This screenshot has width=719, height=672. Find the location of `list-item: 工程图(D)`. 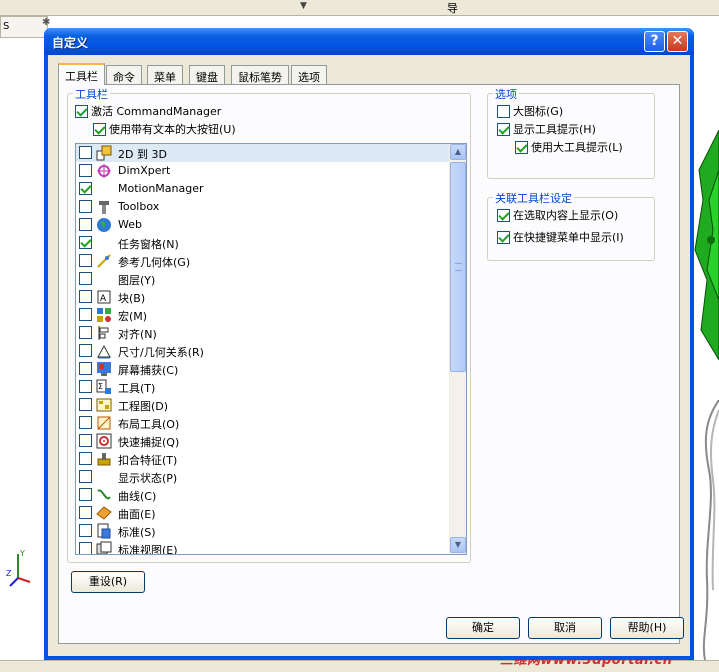

list-item: 工程图(D) is located at coordinates (263, 405).